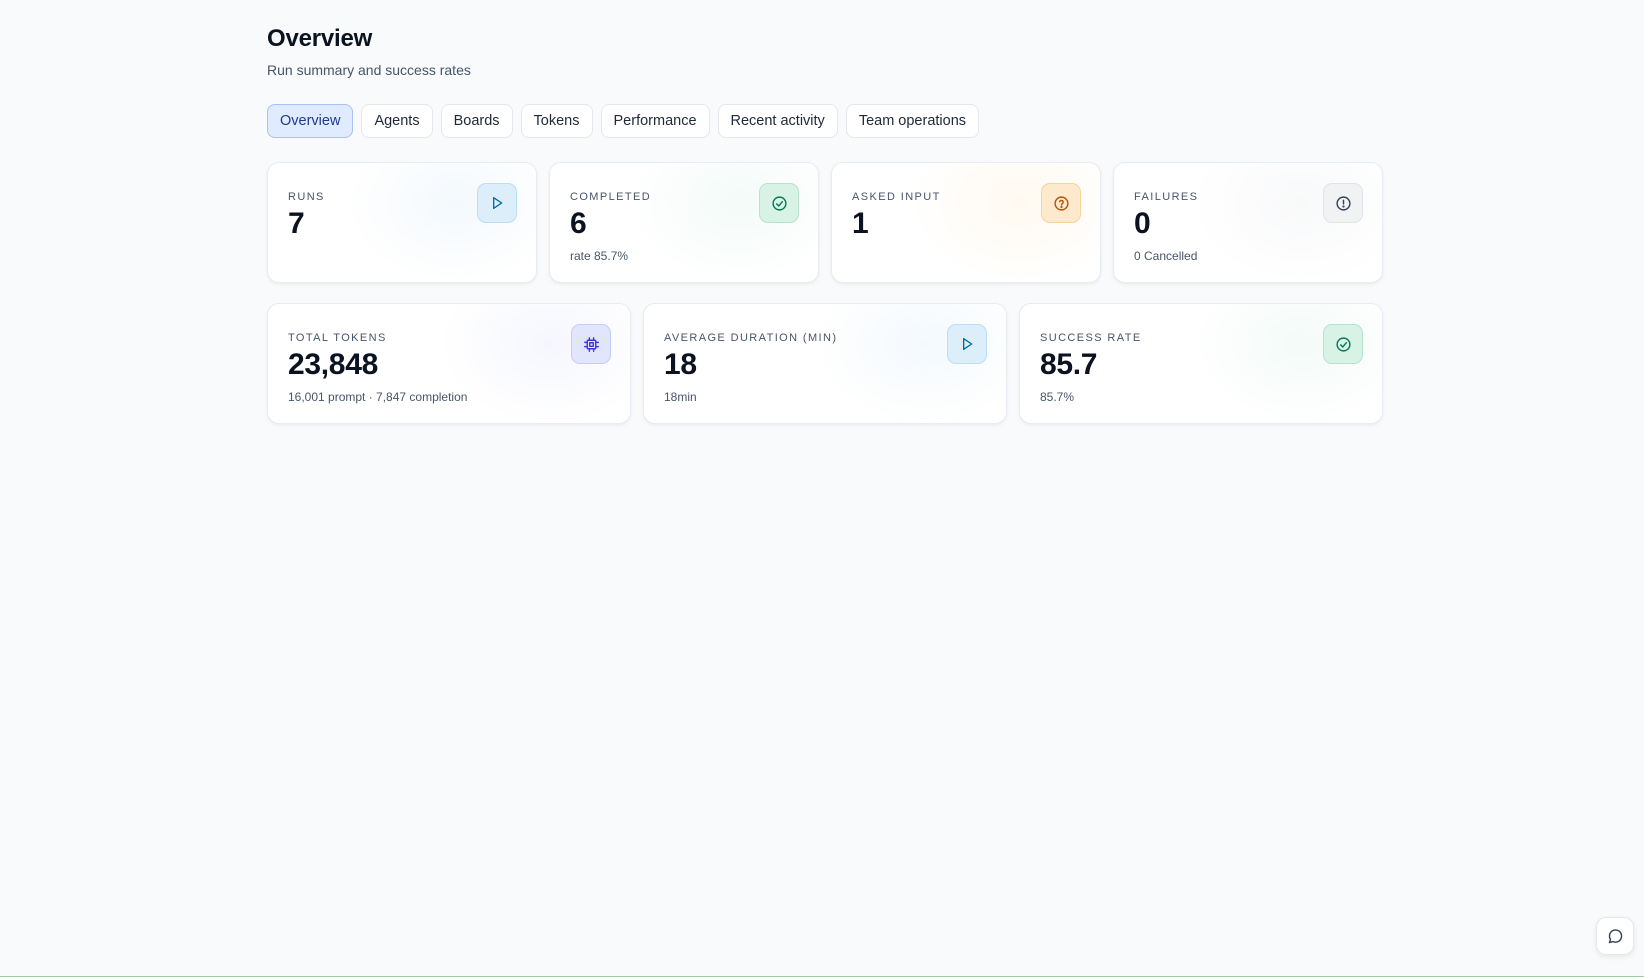 The image size is (1644, 977). Describe the element at coordinates (402, 222) in the screenshot. I see `stat-card-runs: RUNS 7` at that location.